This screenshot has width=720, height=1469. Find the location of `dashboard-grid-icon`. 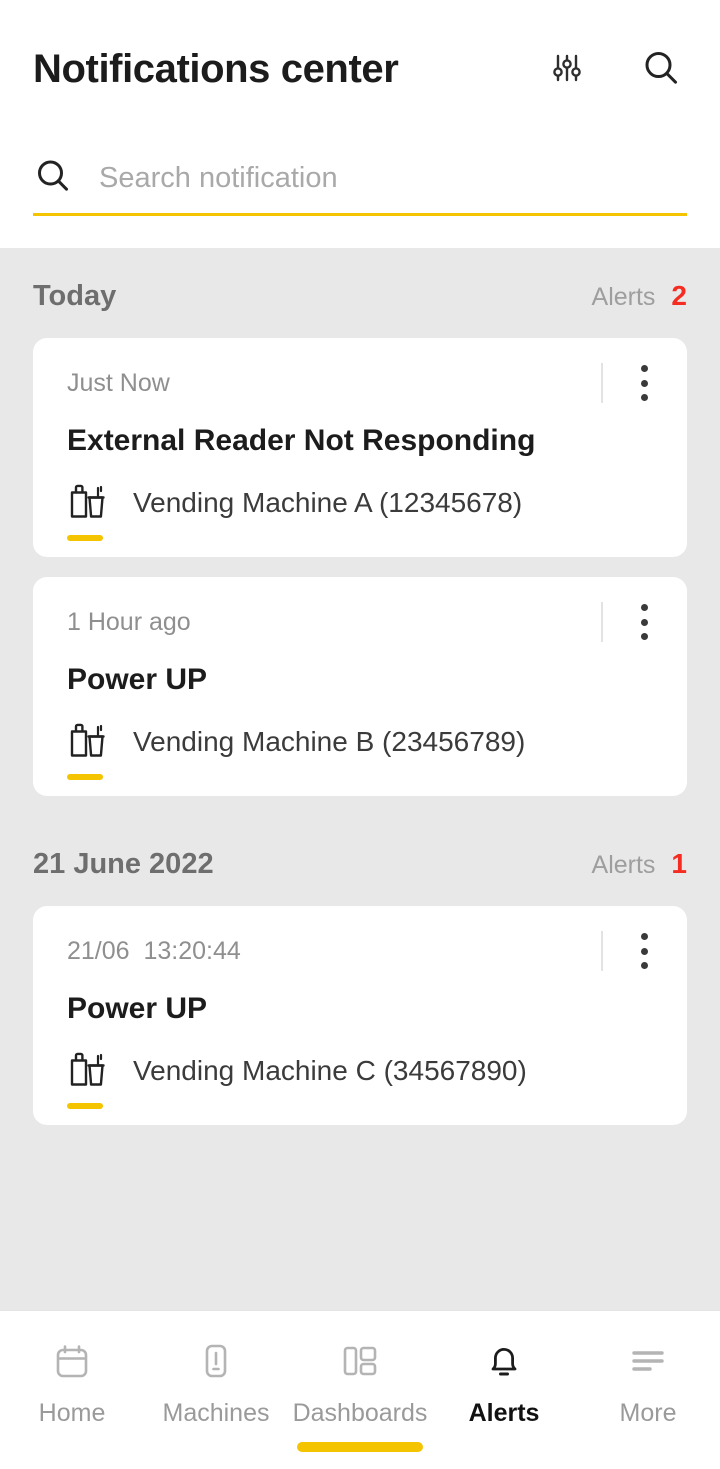

dashboard-grid-icon is located at coordinates (360, 1361).